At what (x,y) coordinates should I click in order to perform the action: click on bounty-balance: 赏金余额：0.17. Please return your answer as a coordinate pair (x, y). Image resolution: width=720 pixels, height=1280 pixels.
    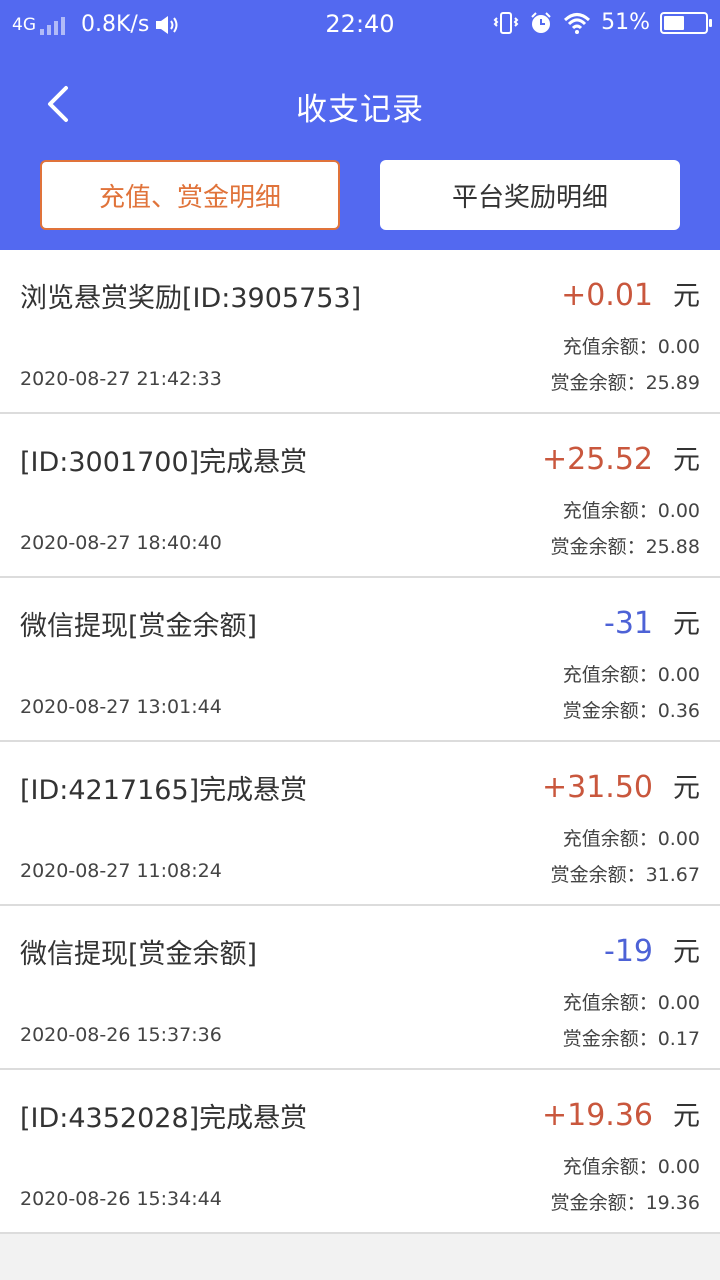
    Looking at the image, I should click on (631, 1039).